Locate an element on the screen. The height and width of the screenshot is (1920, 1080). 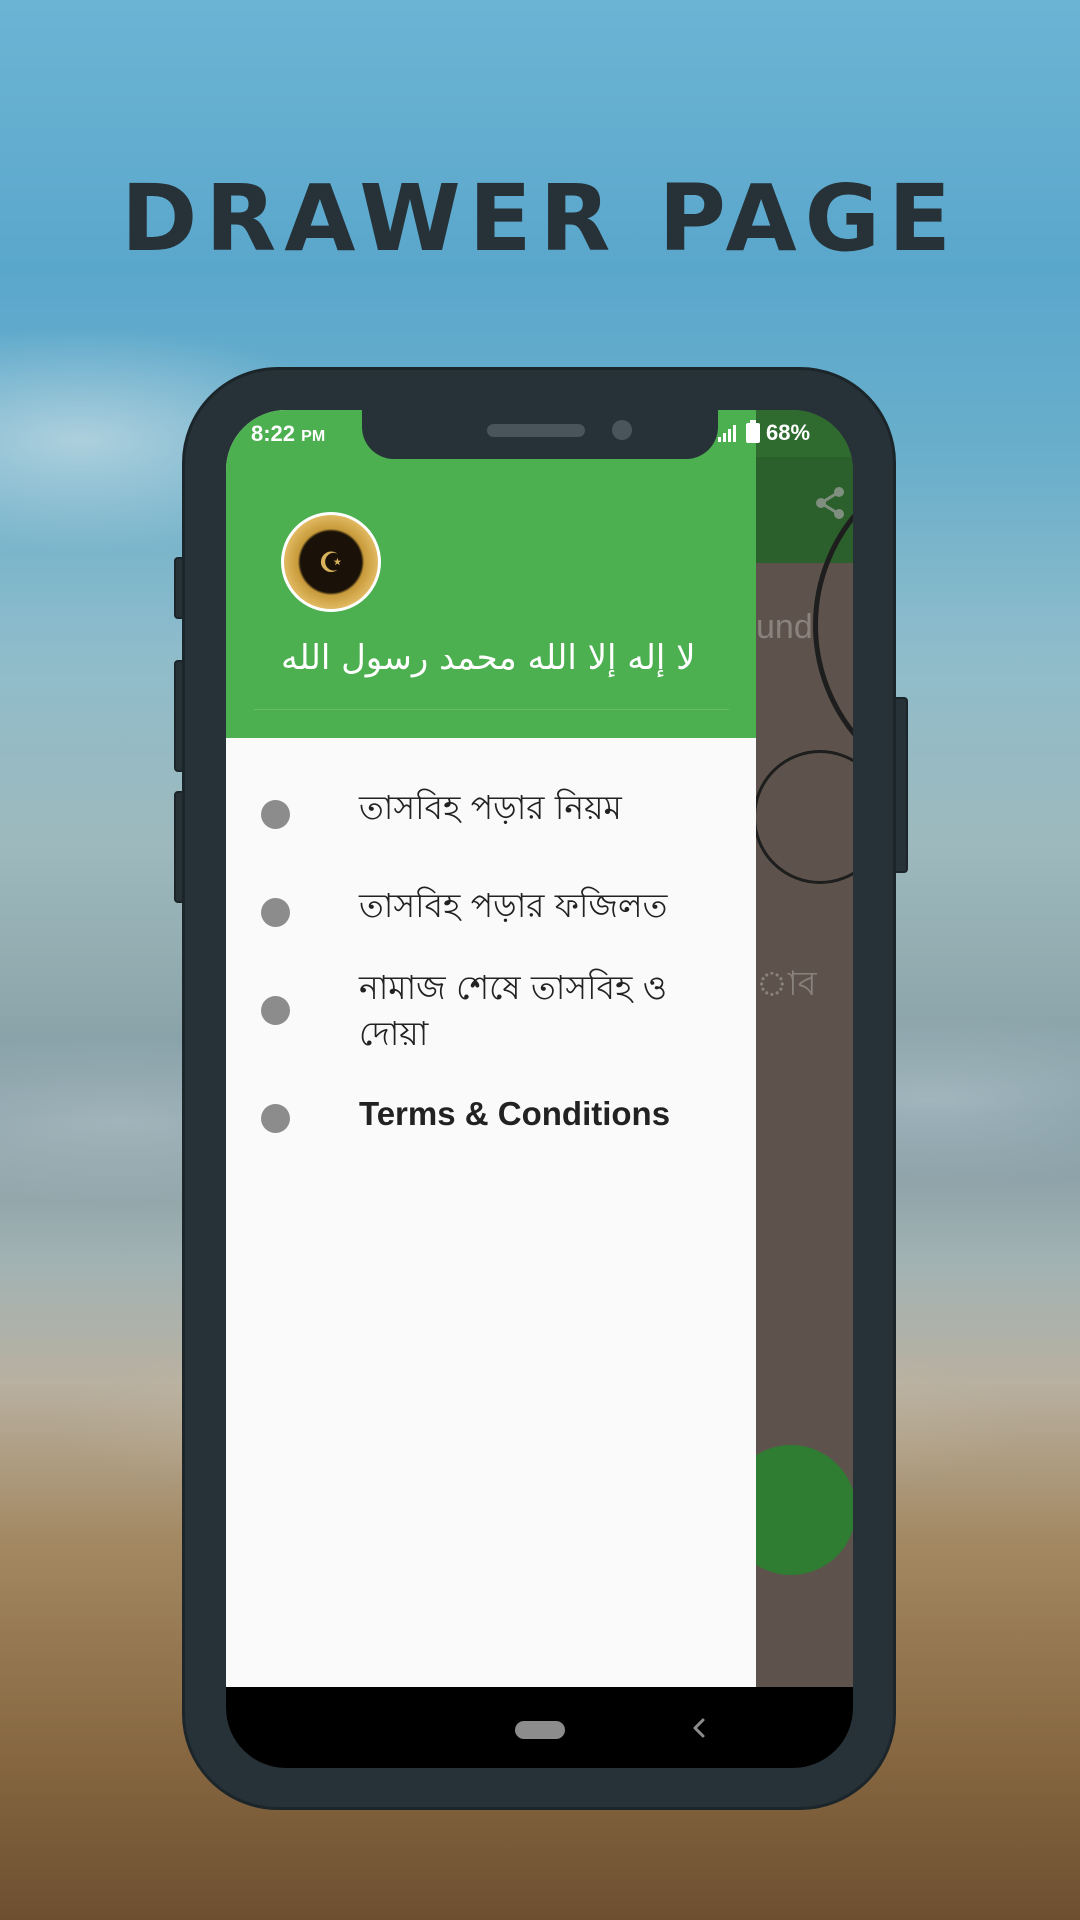
drawer-item-tasbih-rules: তাসবিহ পড়ার নিয়ম is located at coordinates (491, 815).